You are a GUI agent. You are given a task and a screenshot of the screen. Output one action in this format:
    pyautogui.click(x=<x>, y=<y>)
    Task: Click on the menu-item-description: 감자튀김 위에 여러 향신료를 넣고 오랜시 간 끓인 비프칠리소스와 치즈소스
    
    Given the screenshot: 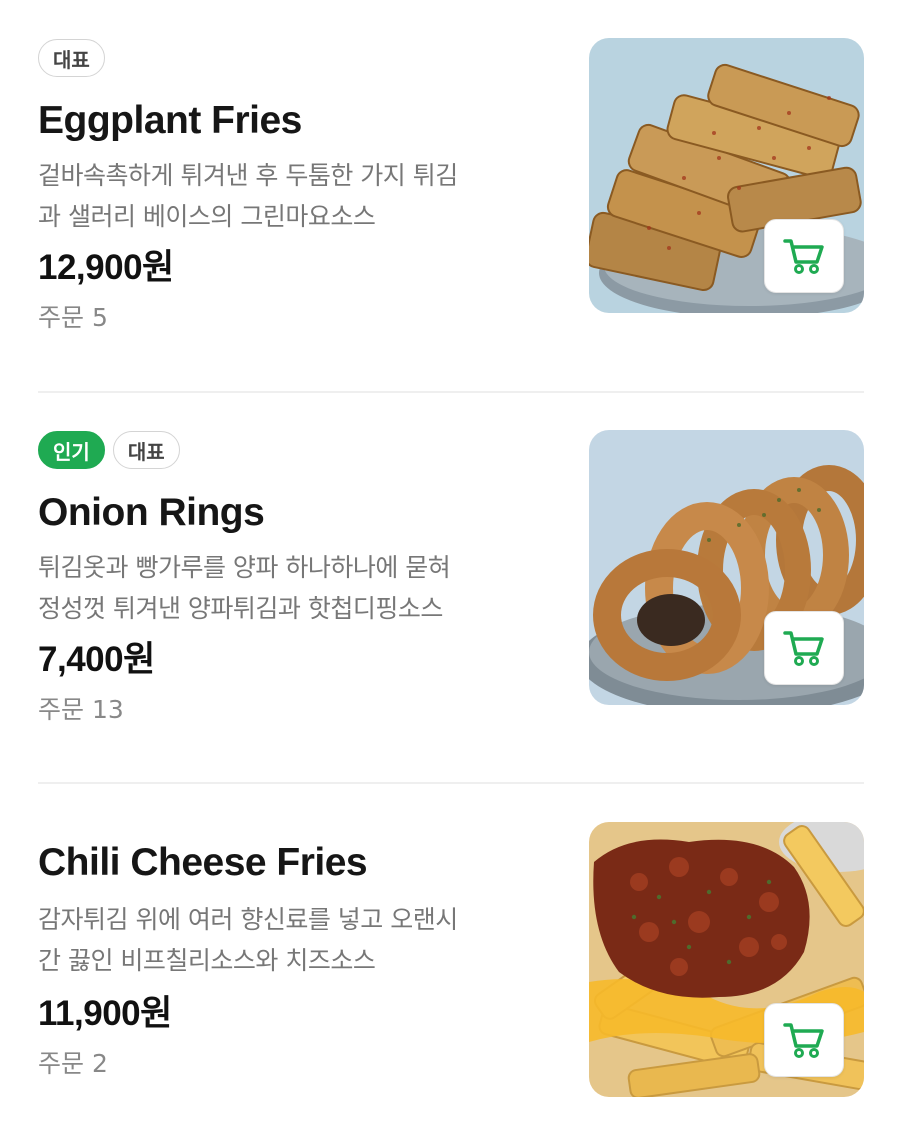 What is the action you would take?
    pyautogui.click(x=298, y=940)
    